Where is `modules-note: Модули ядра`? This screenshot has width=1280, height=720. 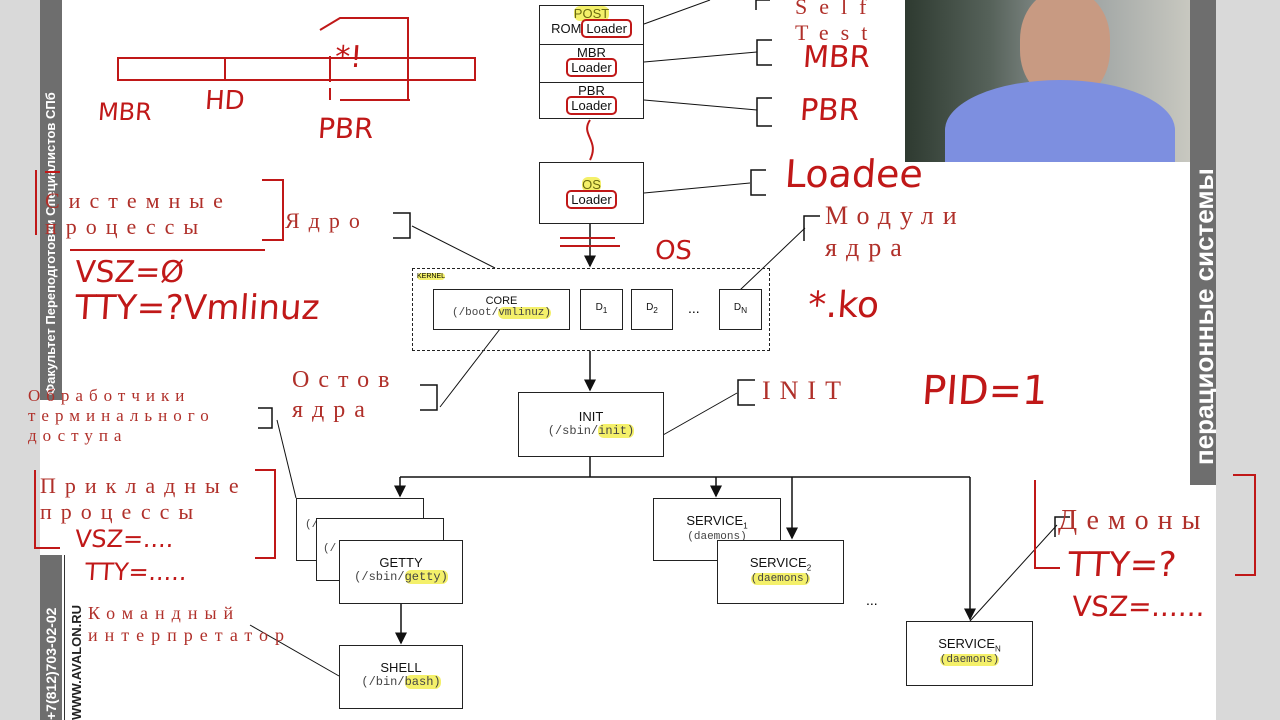
modules-note: Модули ядра is located at coordinates (895, 231).